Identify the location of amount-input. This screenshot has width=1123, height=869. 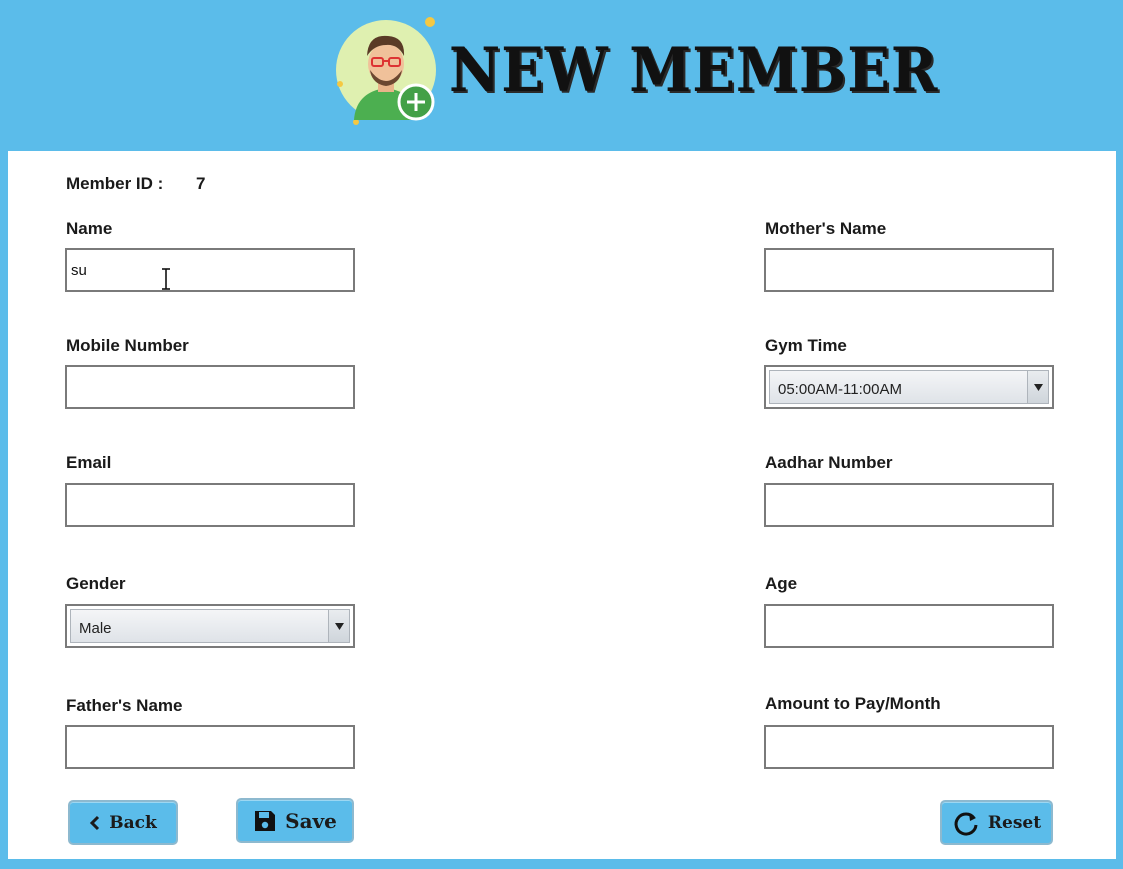
(909, 747).